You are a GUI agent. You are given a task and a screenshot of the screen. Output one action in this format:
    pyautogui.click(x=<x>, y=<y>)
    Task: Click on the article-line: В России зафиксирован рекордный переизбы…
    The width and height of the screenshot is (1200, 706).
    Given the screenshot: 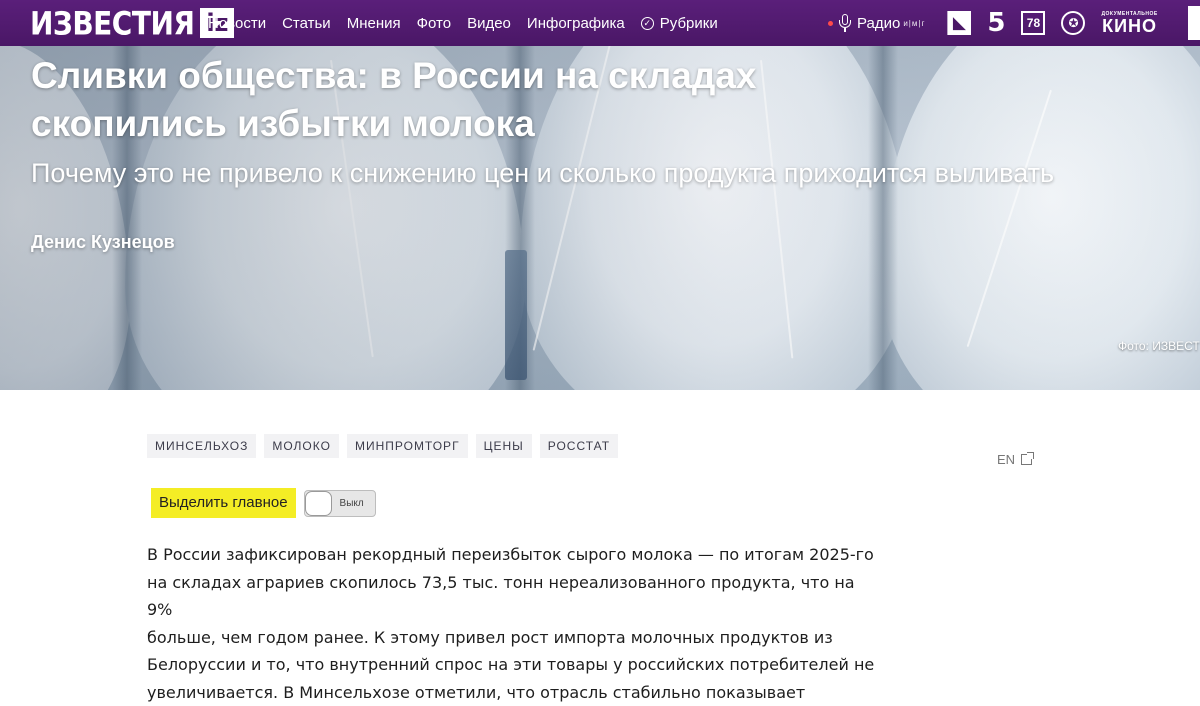 What is the action you would take?
    pyautogui.click(x=512, y=555)
    